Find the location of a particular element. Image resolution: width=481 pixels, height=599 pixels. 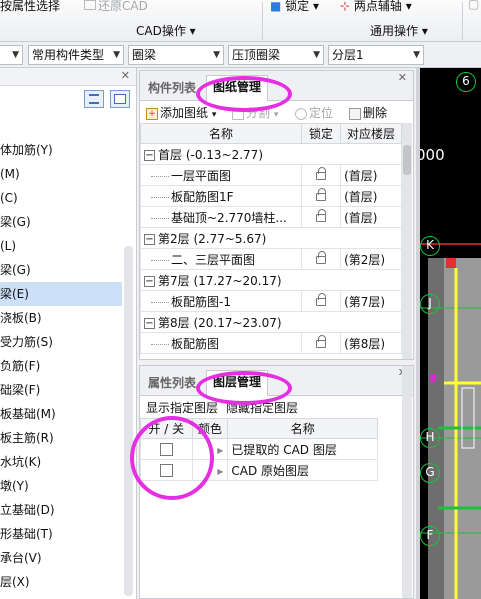

layer-table: 开 / 关 颜色 名称 ▶ 已提取的 CAD 图层 ▶ CAD 原始图层 is located at coordinates (259, 449).